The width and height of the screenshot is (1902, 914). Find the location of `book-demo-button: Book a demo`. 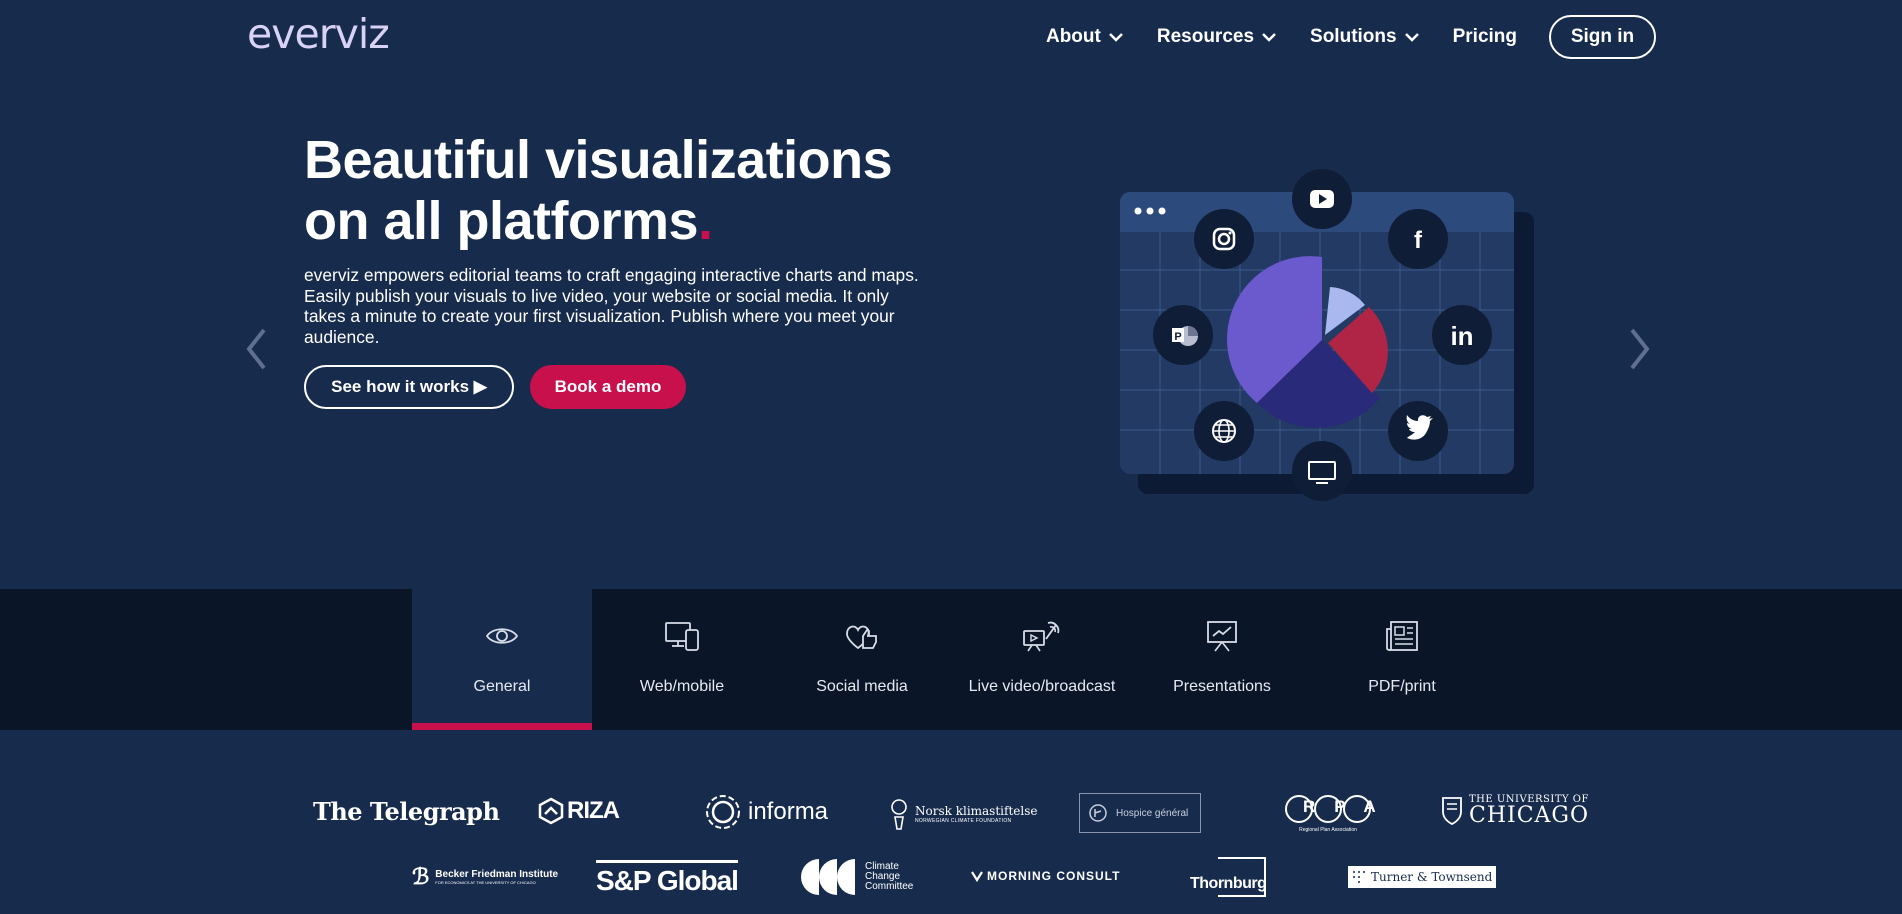

book-demo-button: Book a demo is located at coordinates (608, 387).